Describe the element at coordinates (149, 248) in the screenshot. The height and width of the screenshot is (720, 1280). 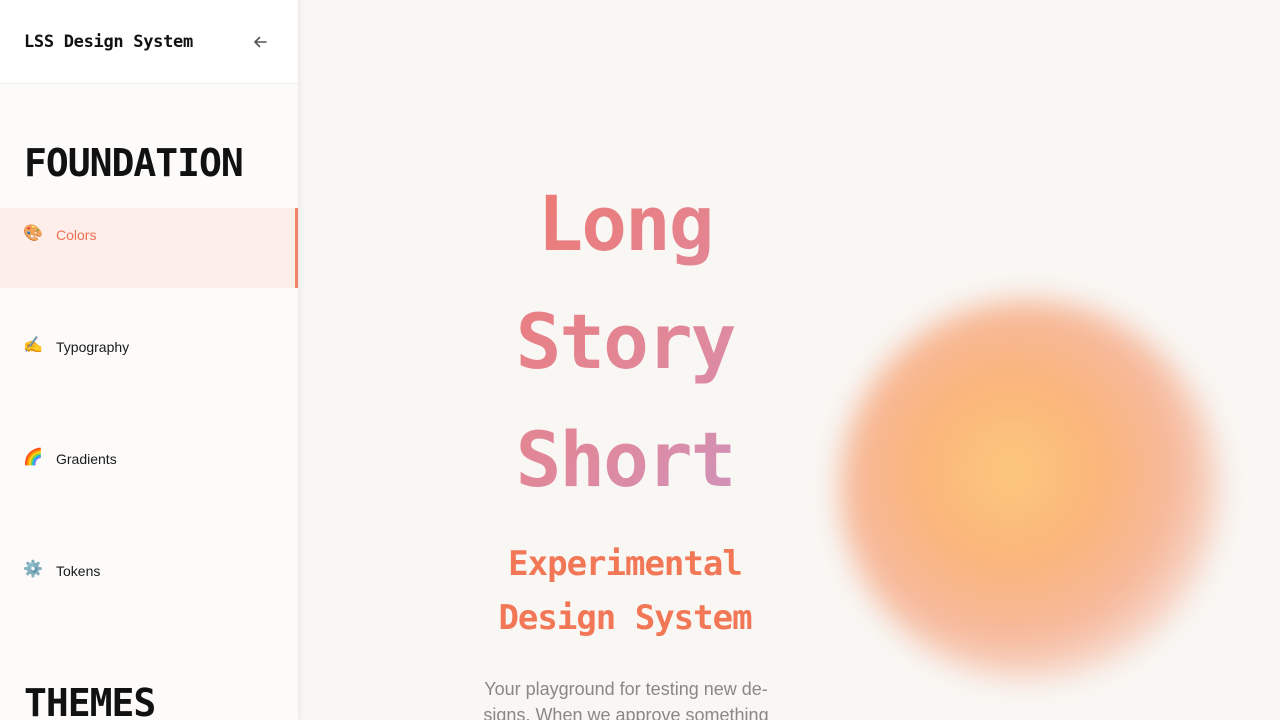
I see `sidebar-item-colors: 🎨 Colors` at that location.